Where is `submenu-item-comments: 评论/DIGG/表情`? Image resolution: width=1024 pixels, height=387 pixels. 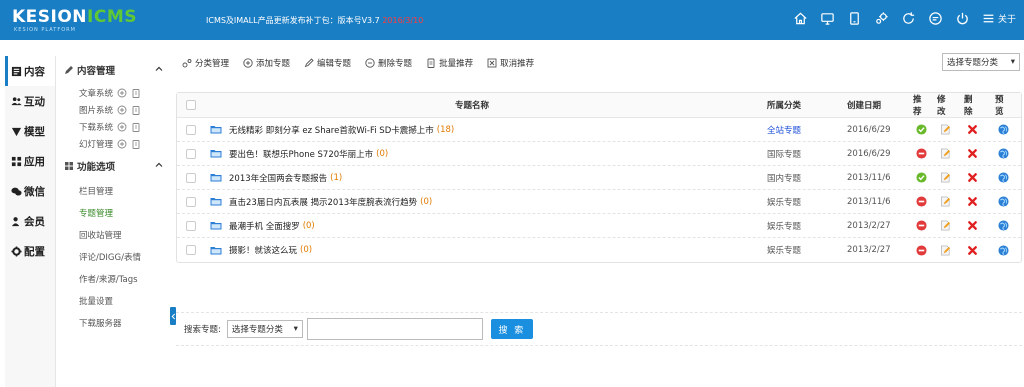
submenu-item-comments: 评论/DIGG/表情 is located at coordinates (114, 257).